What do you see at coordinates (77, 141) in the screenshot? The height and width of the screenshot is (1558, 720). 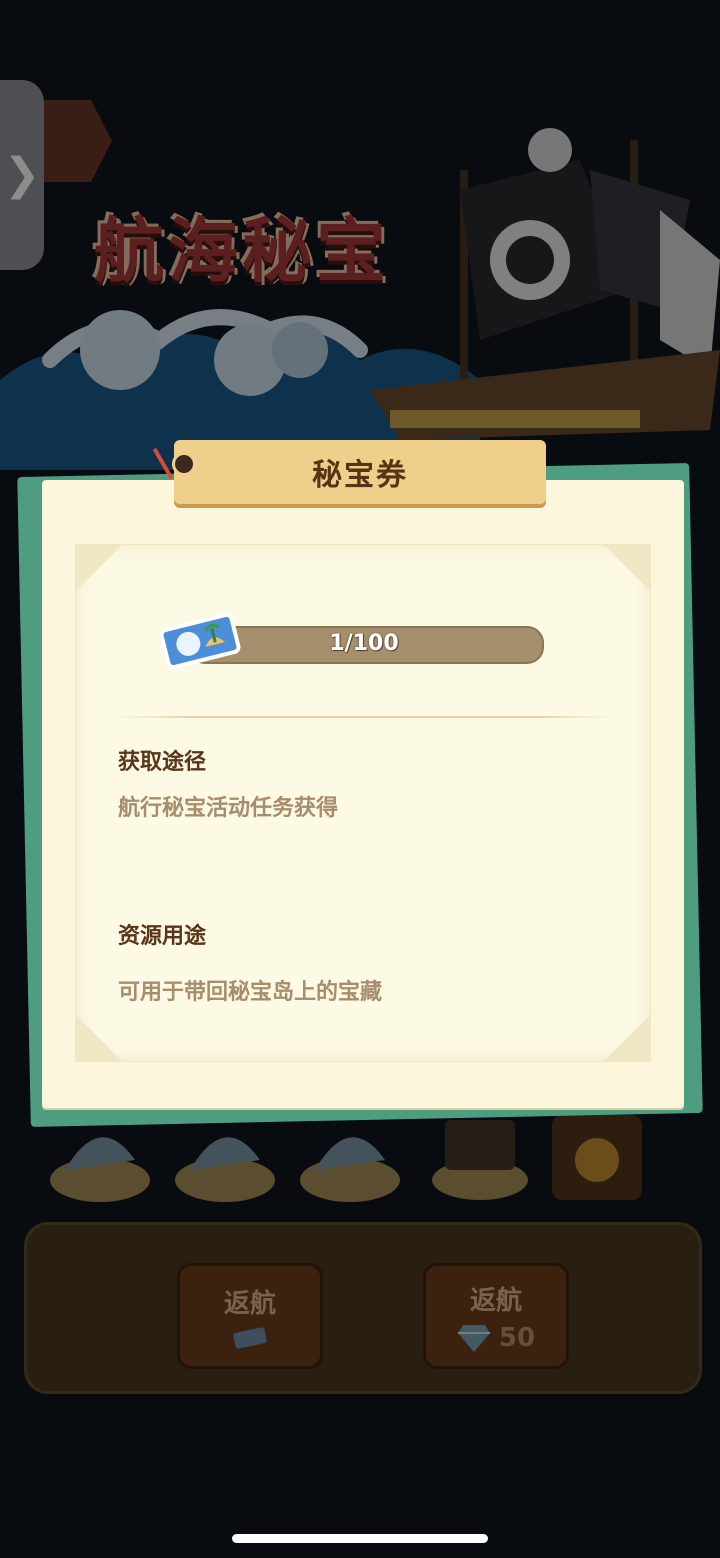 I see `back-sign` at bounding box center [77, 141].